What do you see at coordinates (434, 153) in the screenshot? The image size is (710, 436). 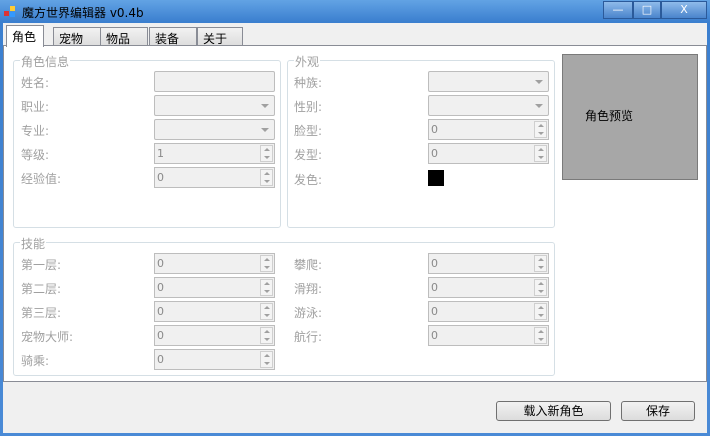 I see `hair-value: 0` at bounding box center [434, 153].